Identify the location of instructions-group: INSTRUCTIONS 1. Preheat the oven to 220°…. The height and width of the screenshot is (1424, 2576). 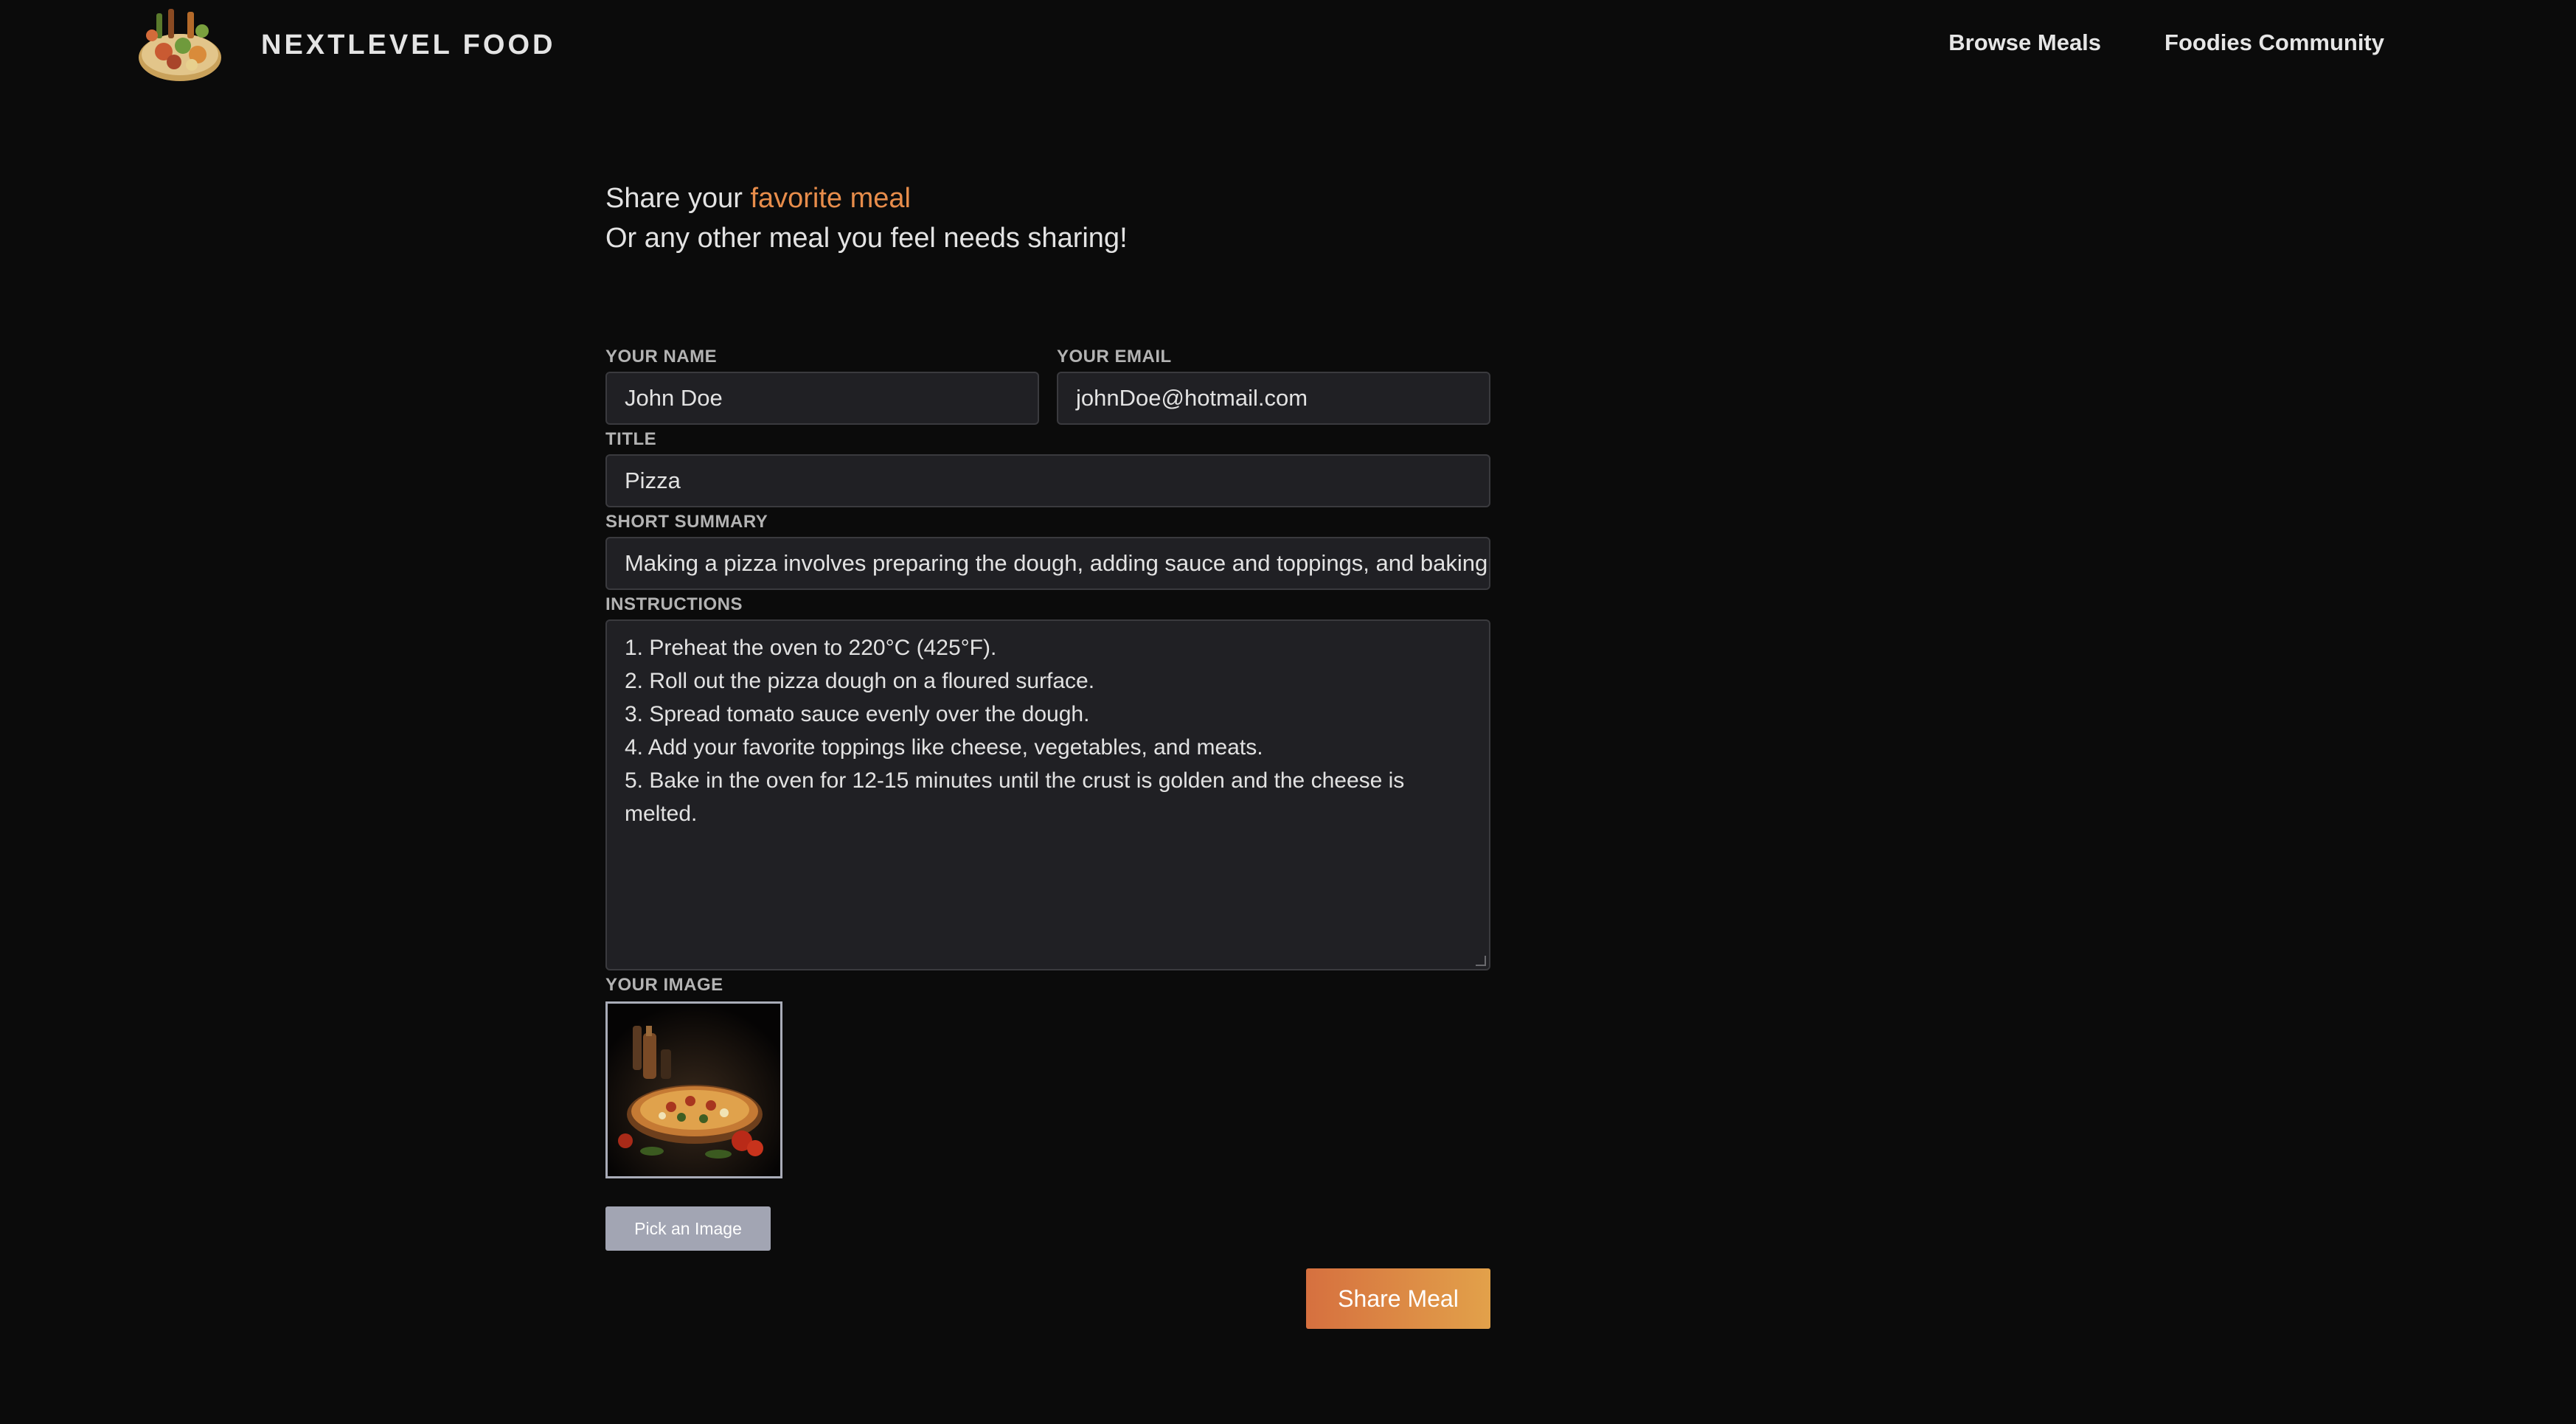
(1047, 780).